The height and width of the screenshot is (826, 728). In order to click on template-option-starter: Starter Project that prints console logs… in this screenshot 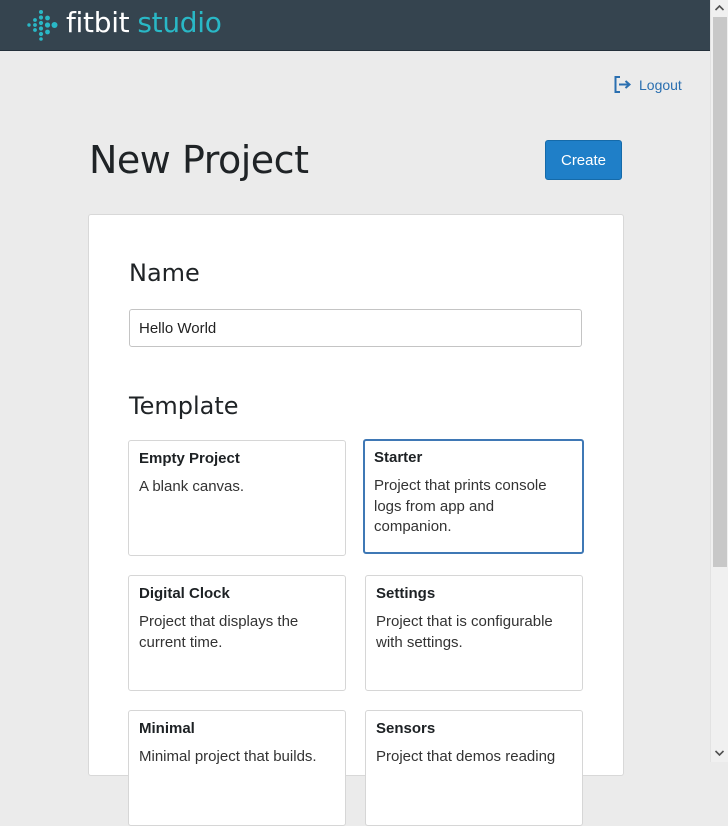, I will do `click(473, 496)`.